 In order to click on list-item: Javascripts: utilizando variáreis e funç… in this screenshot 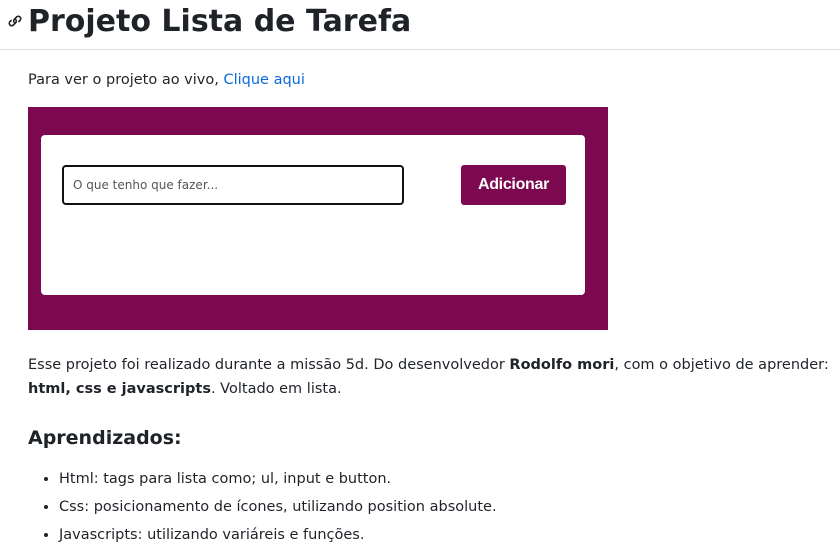, I will do `click(278, 534)`.